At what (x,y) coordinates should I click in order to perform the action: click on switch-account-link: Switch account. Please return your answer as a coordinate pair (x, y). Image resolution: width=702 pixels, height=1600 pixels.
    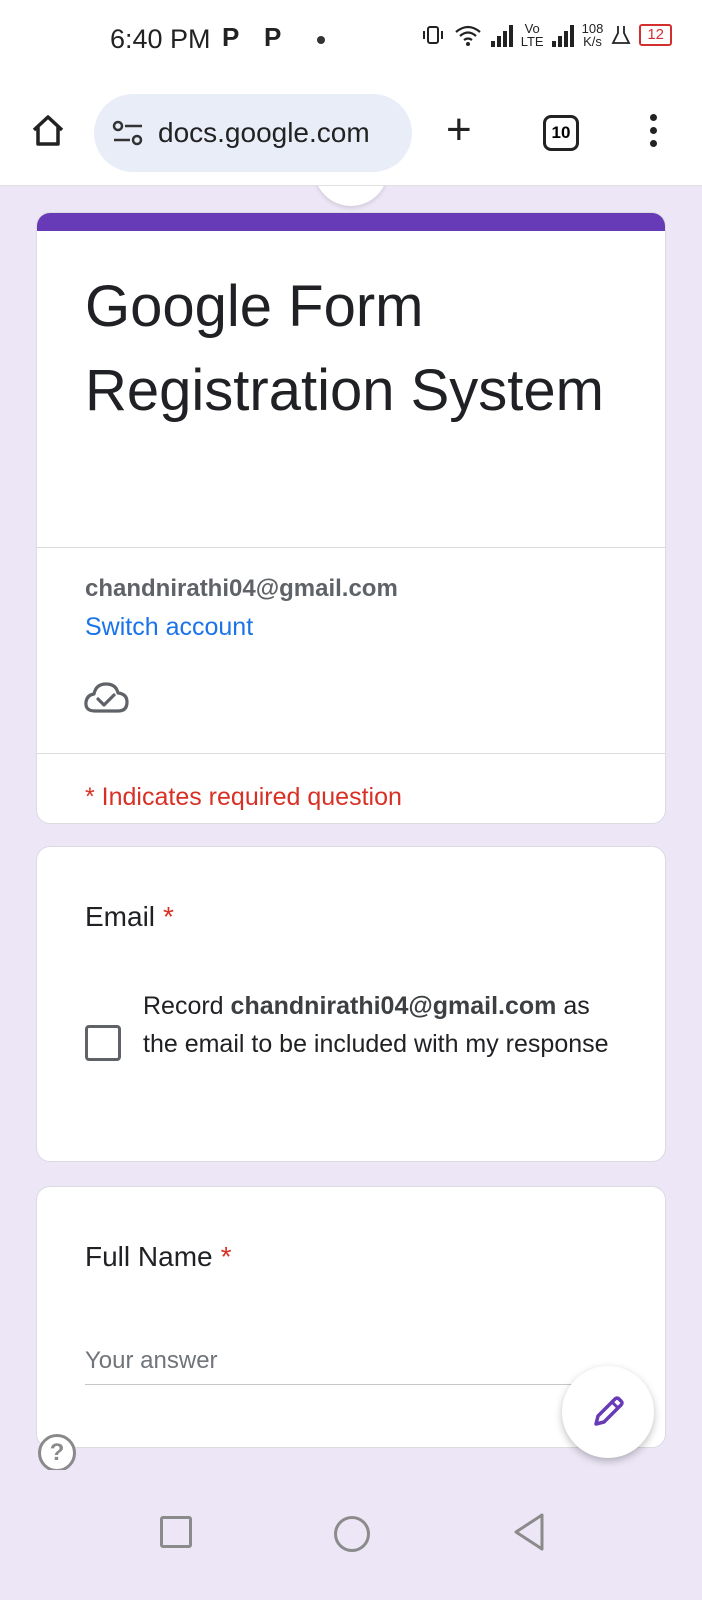
    Looking at the image, I should click on (169, 627).